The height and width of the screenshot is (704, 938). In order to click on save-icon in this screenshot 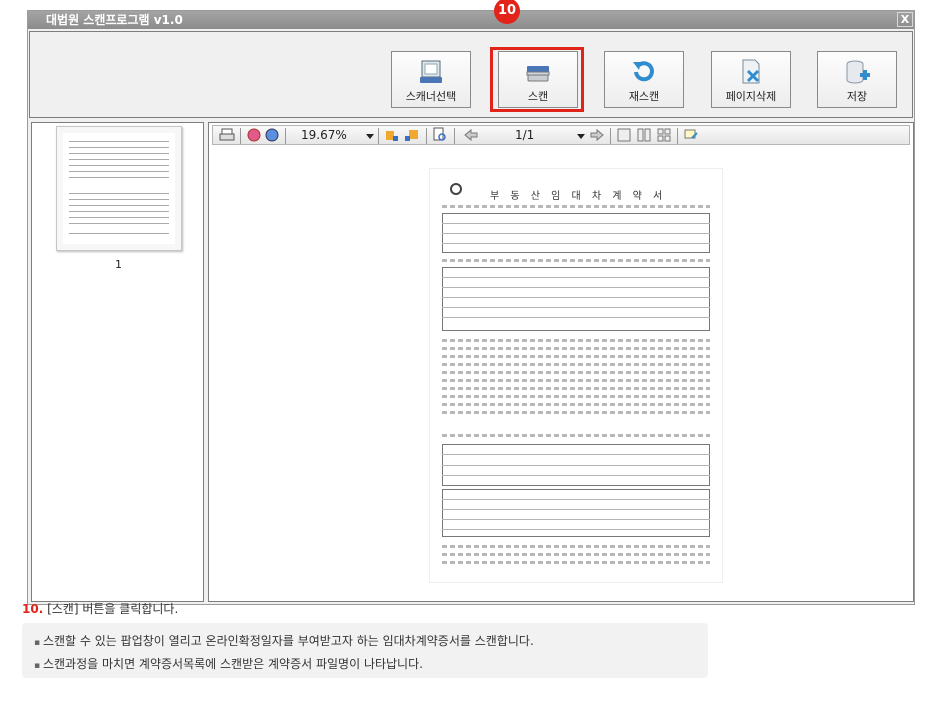, I will do `click(857, 72)`.